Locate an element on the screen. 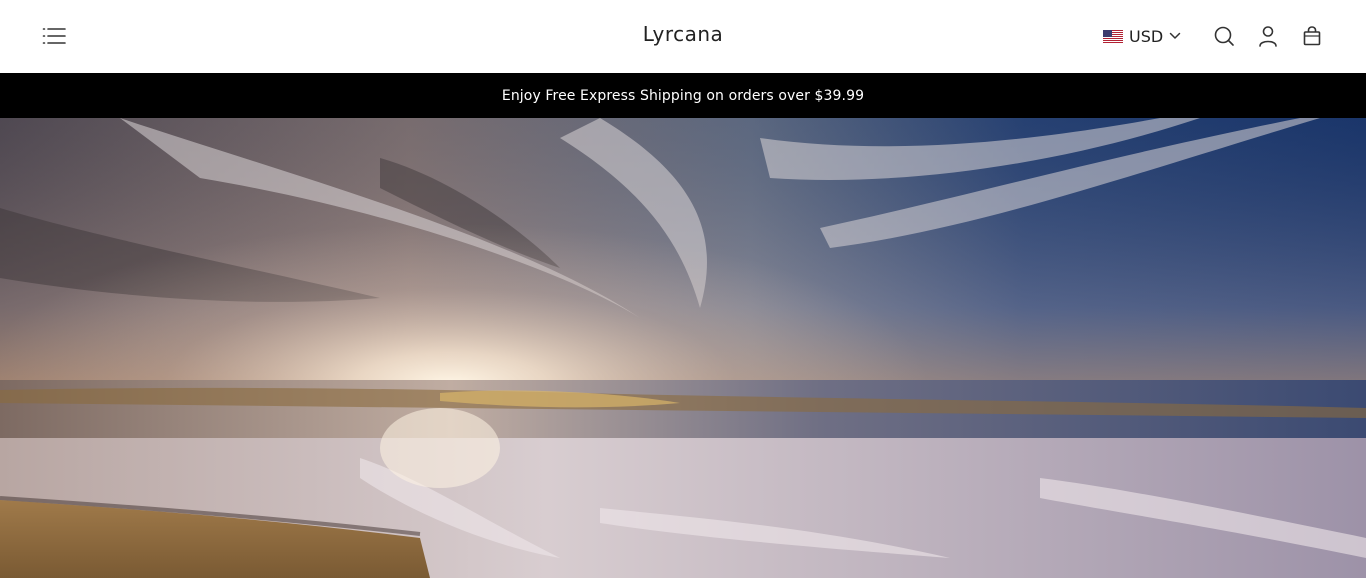 This screenshot has height=578, width=1366. cart-icon is located at coordinates (1312, 36).